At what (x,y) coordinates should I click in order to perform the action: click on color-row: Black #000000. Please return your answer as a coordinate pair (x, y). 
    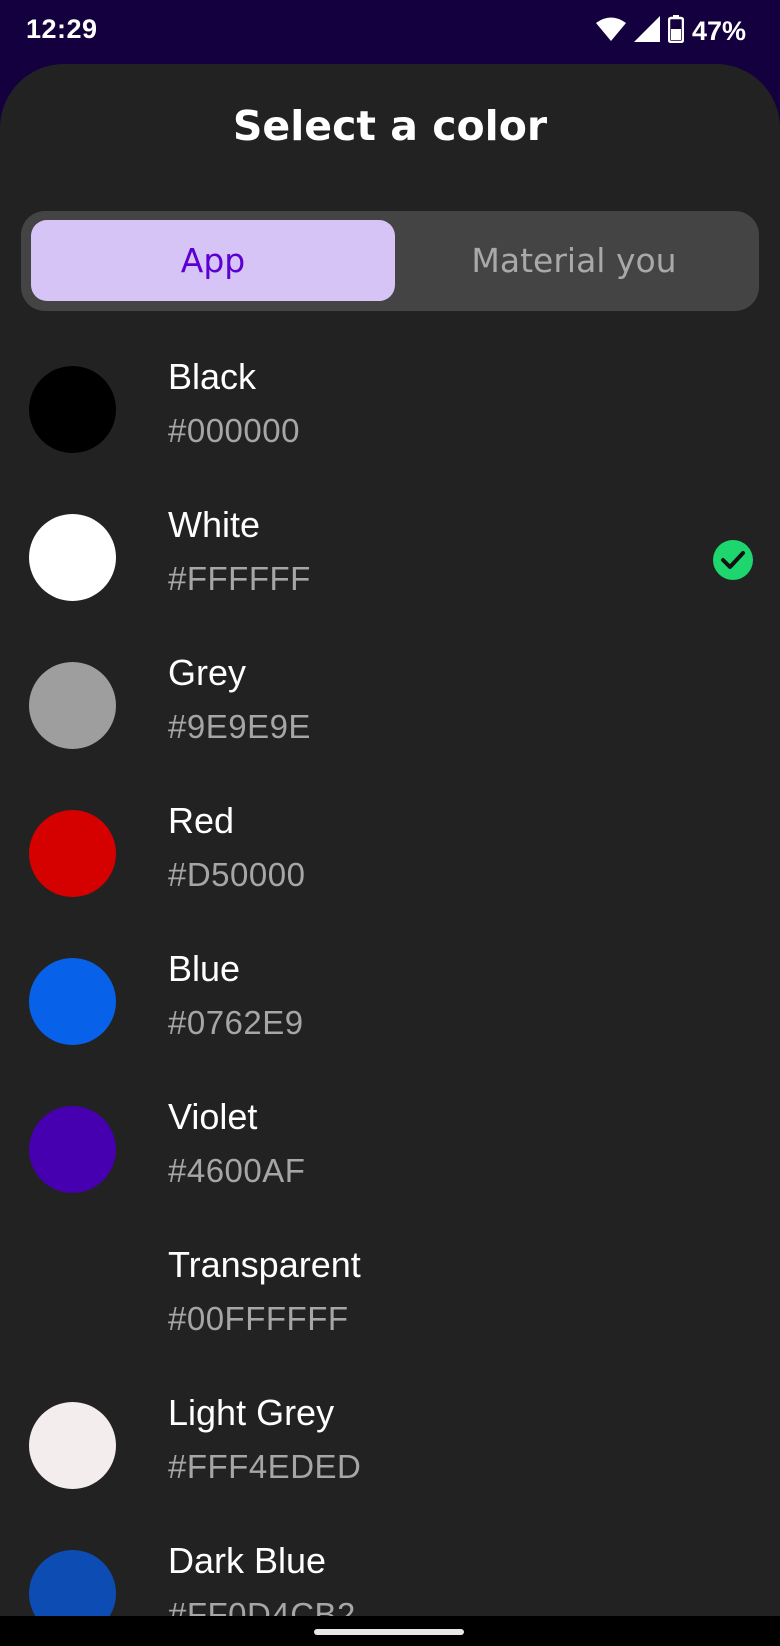
    Looking at the image, I should click on (390, 428).